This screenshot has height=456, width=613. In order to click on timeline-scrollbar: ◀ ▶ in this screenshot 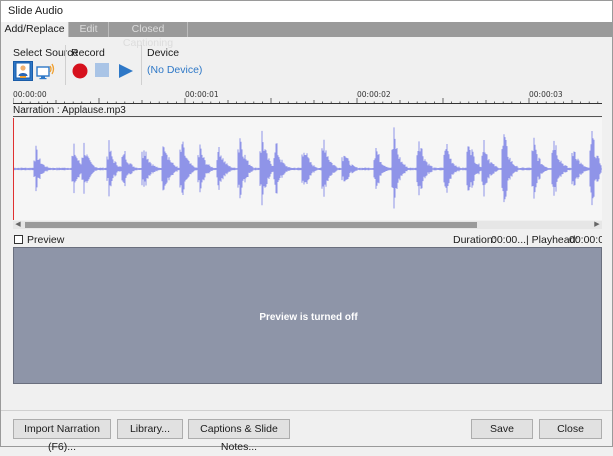, I will do `click(307, 225)`.